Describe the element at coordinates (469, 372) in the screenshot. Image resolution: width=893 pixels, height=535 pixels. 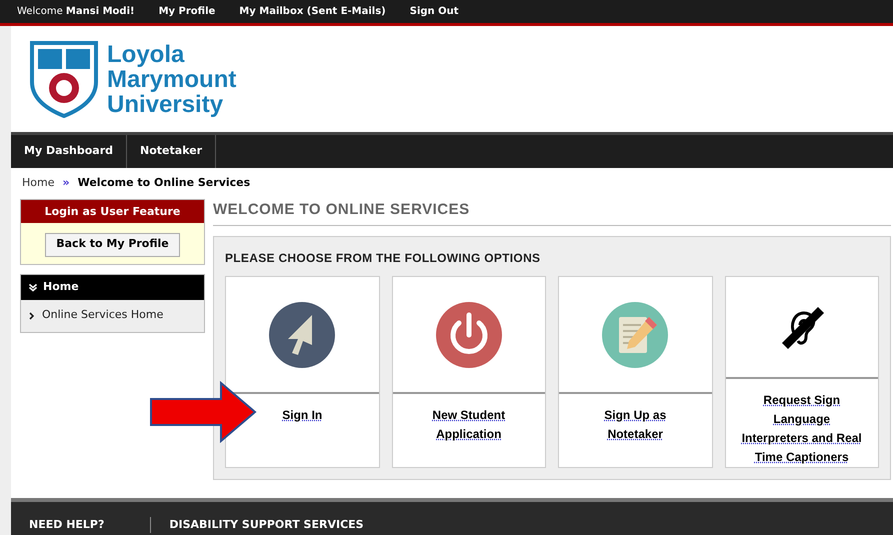
I see `option-card: New Student Application` at that location.